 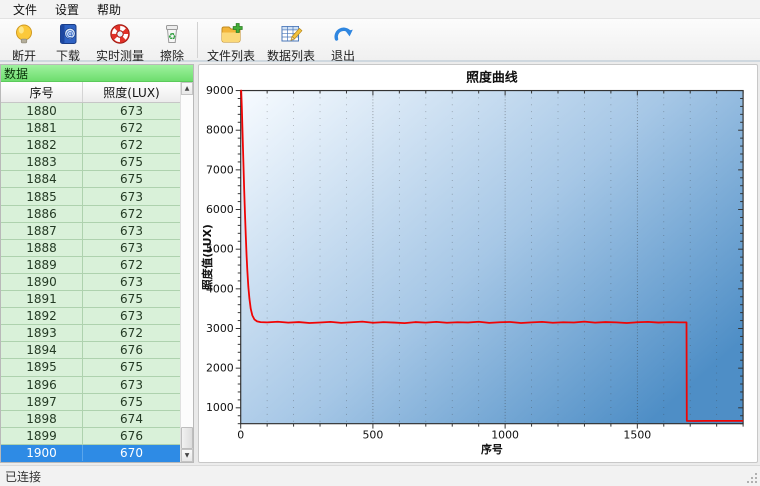 What do you see at coordinates (42, 435) in the screenshot?
I see `serial-cell: 1899` at bounding box center [42, 435].